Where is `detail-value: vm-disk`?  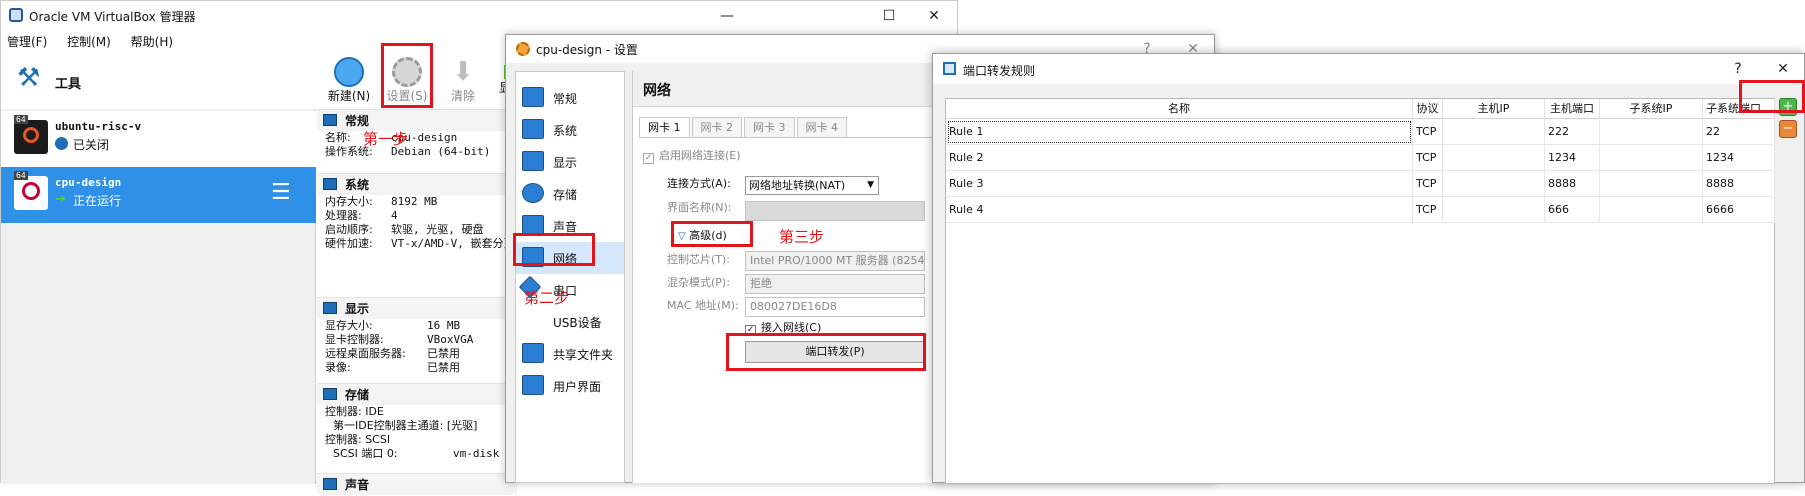
detail-value: vm-disk is located at coordinates (476, 453).